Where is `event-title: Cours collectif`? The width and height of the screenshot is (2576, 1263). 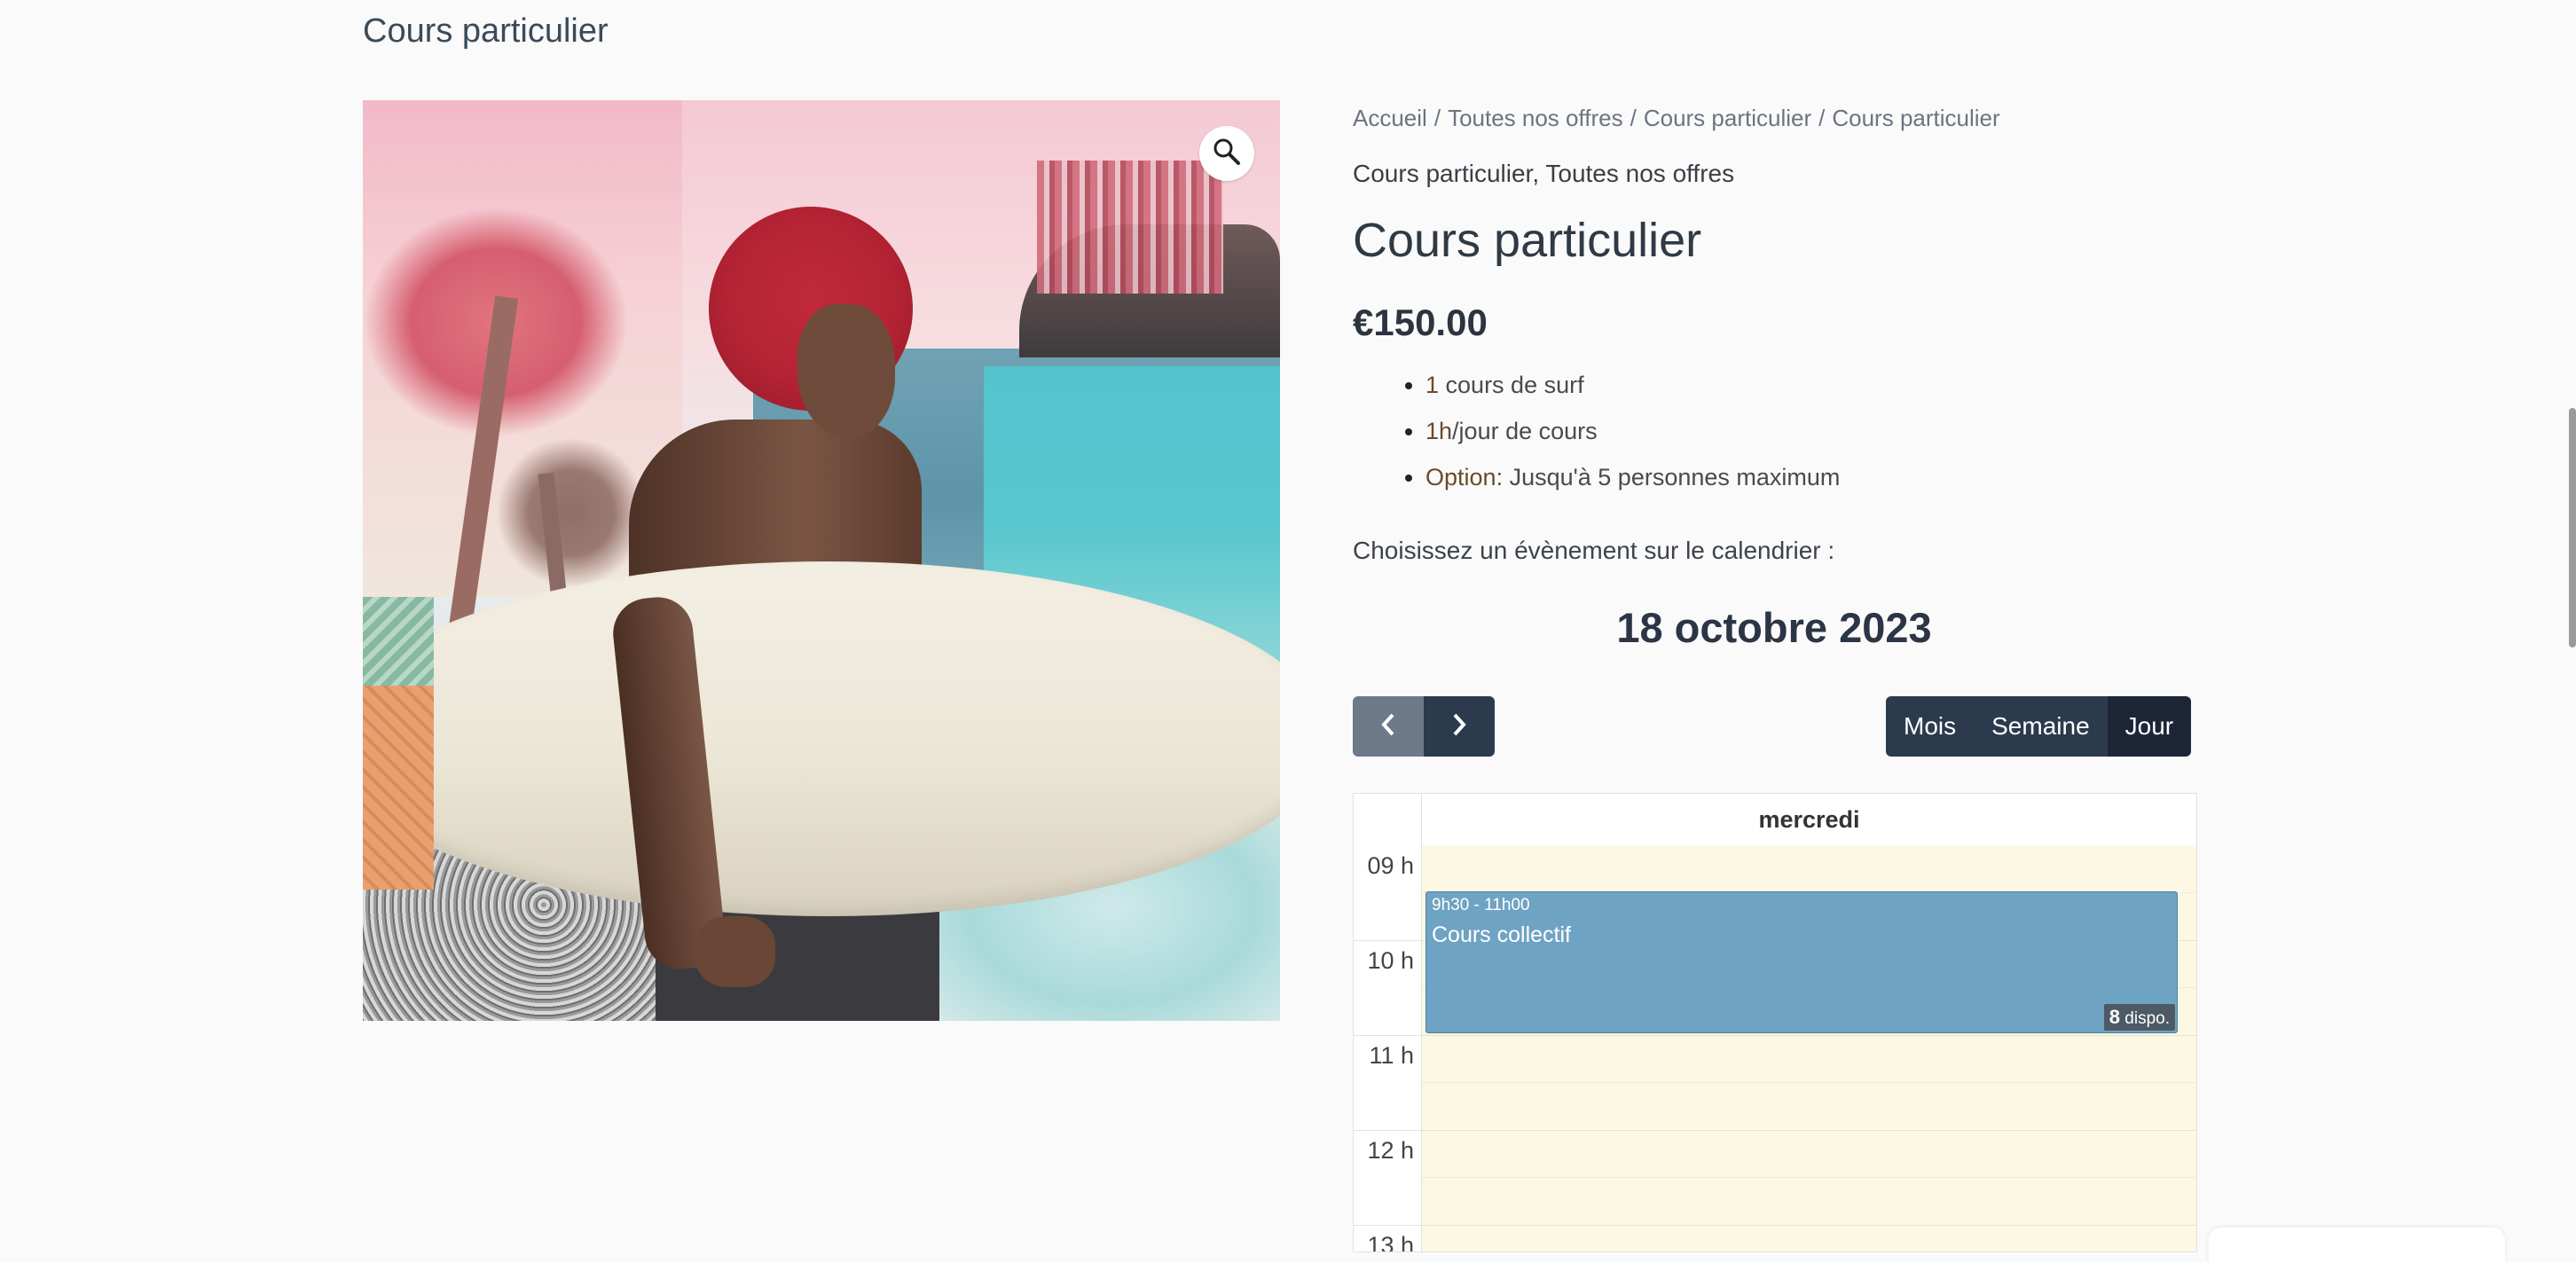
event-title: Cours collectif is located at coordinates (1501, 934).